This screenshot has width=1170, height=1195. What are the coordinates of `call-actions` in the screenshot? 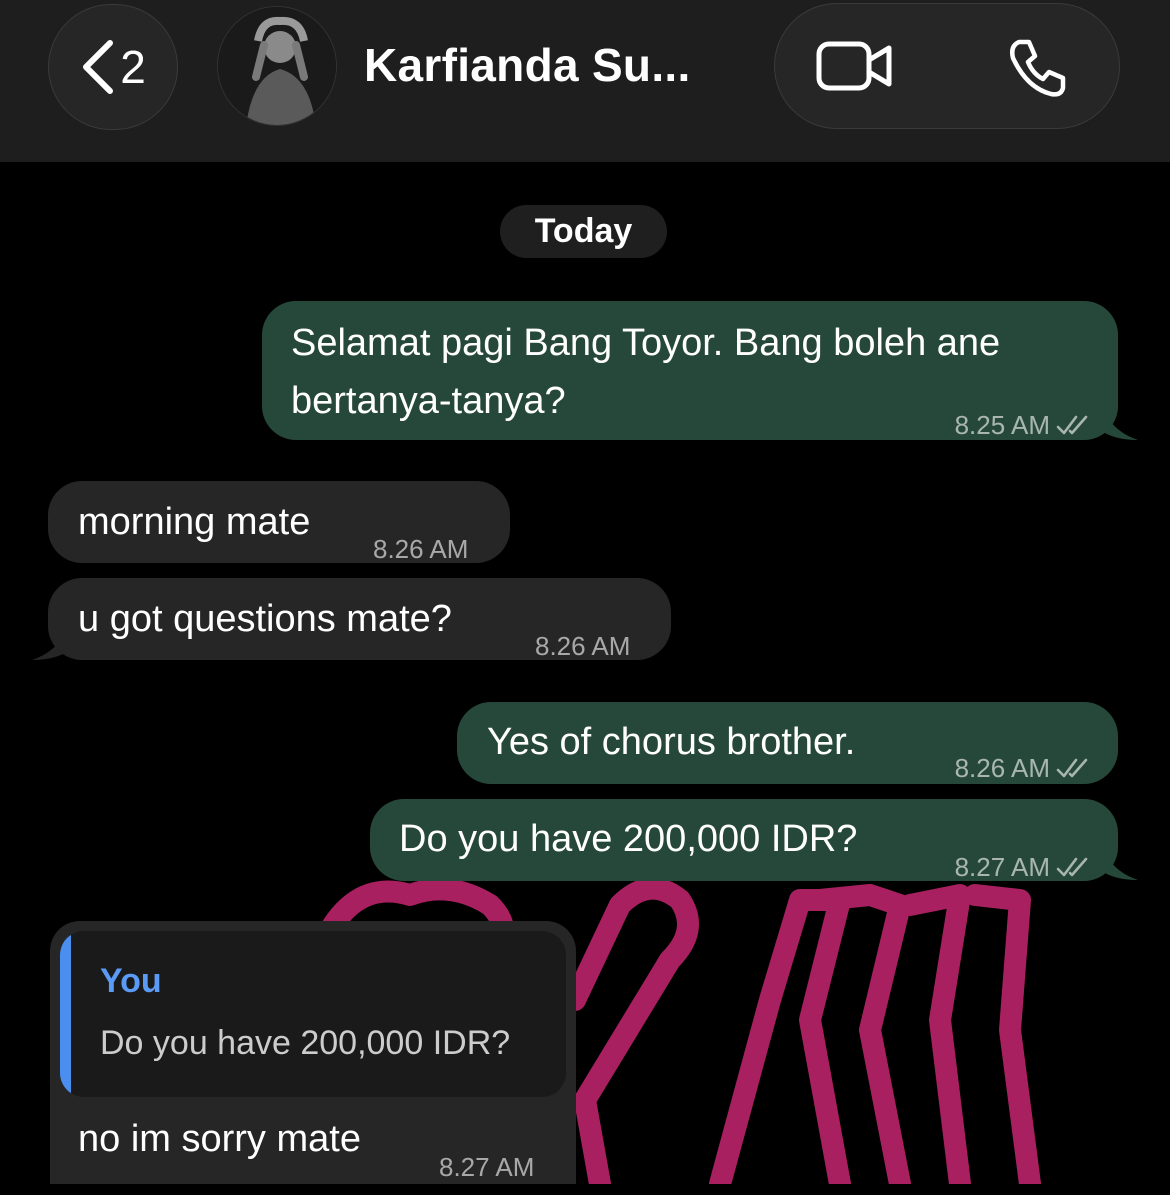 It's located at (947, 66).